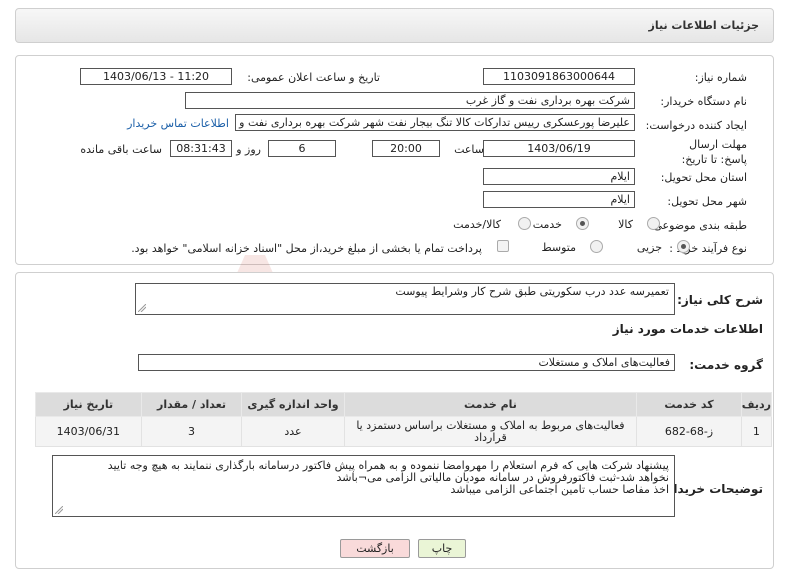 This screenshot has width=789, height=574. Describe the element at coordinates (313, 77) in the screenshot. I see `announce-label: تاریخ و ساعت اعلان عمومی:` at that location.